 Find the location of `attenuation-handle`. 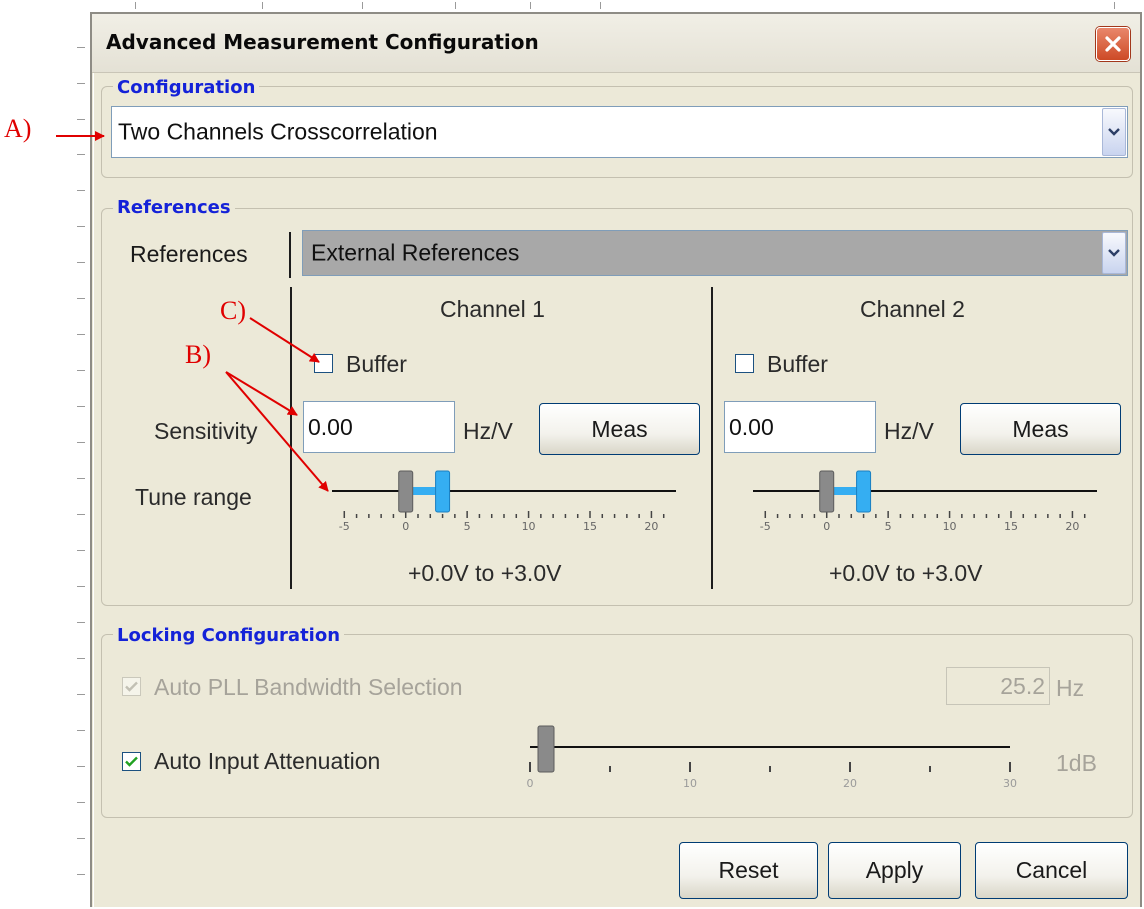

attenuation-handle is located at coordinates (546, 749).